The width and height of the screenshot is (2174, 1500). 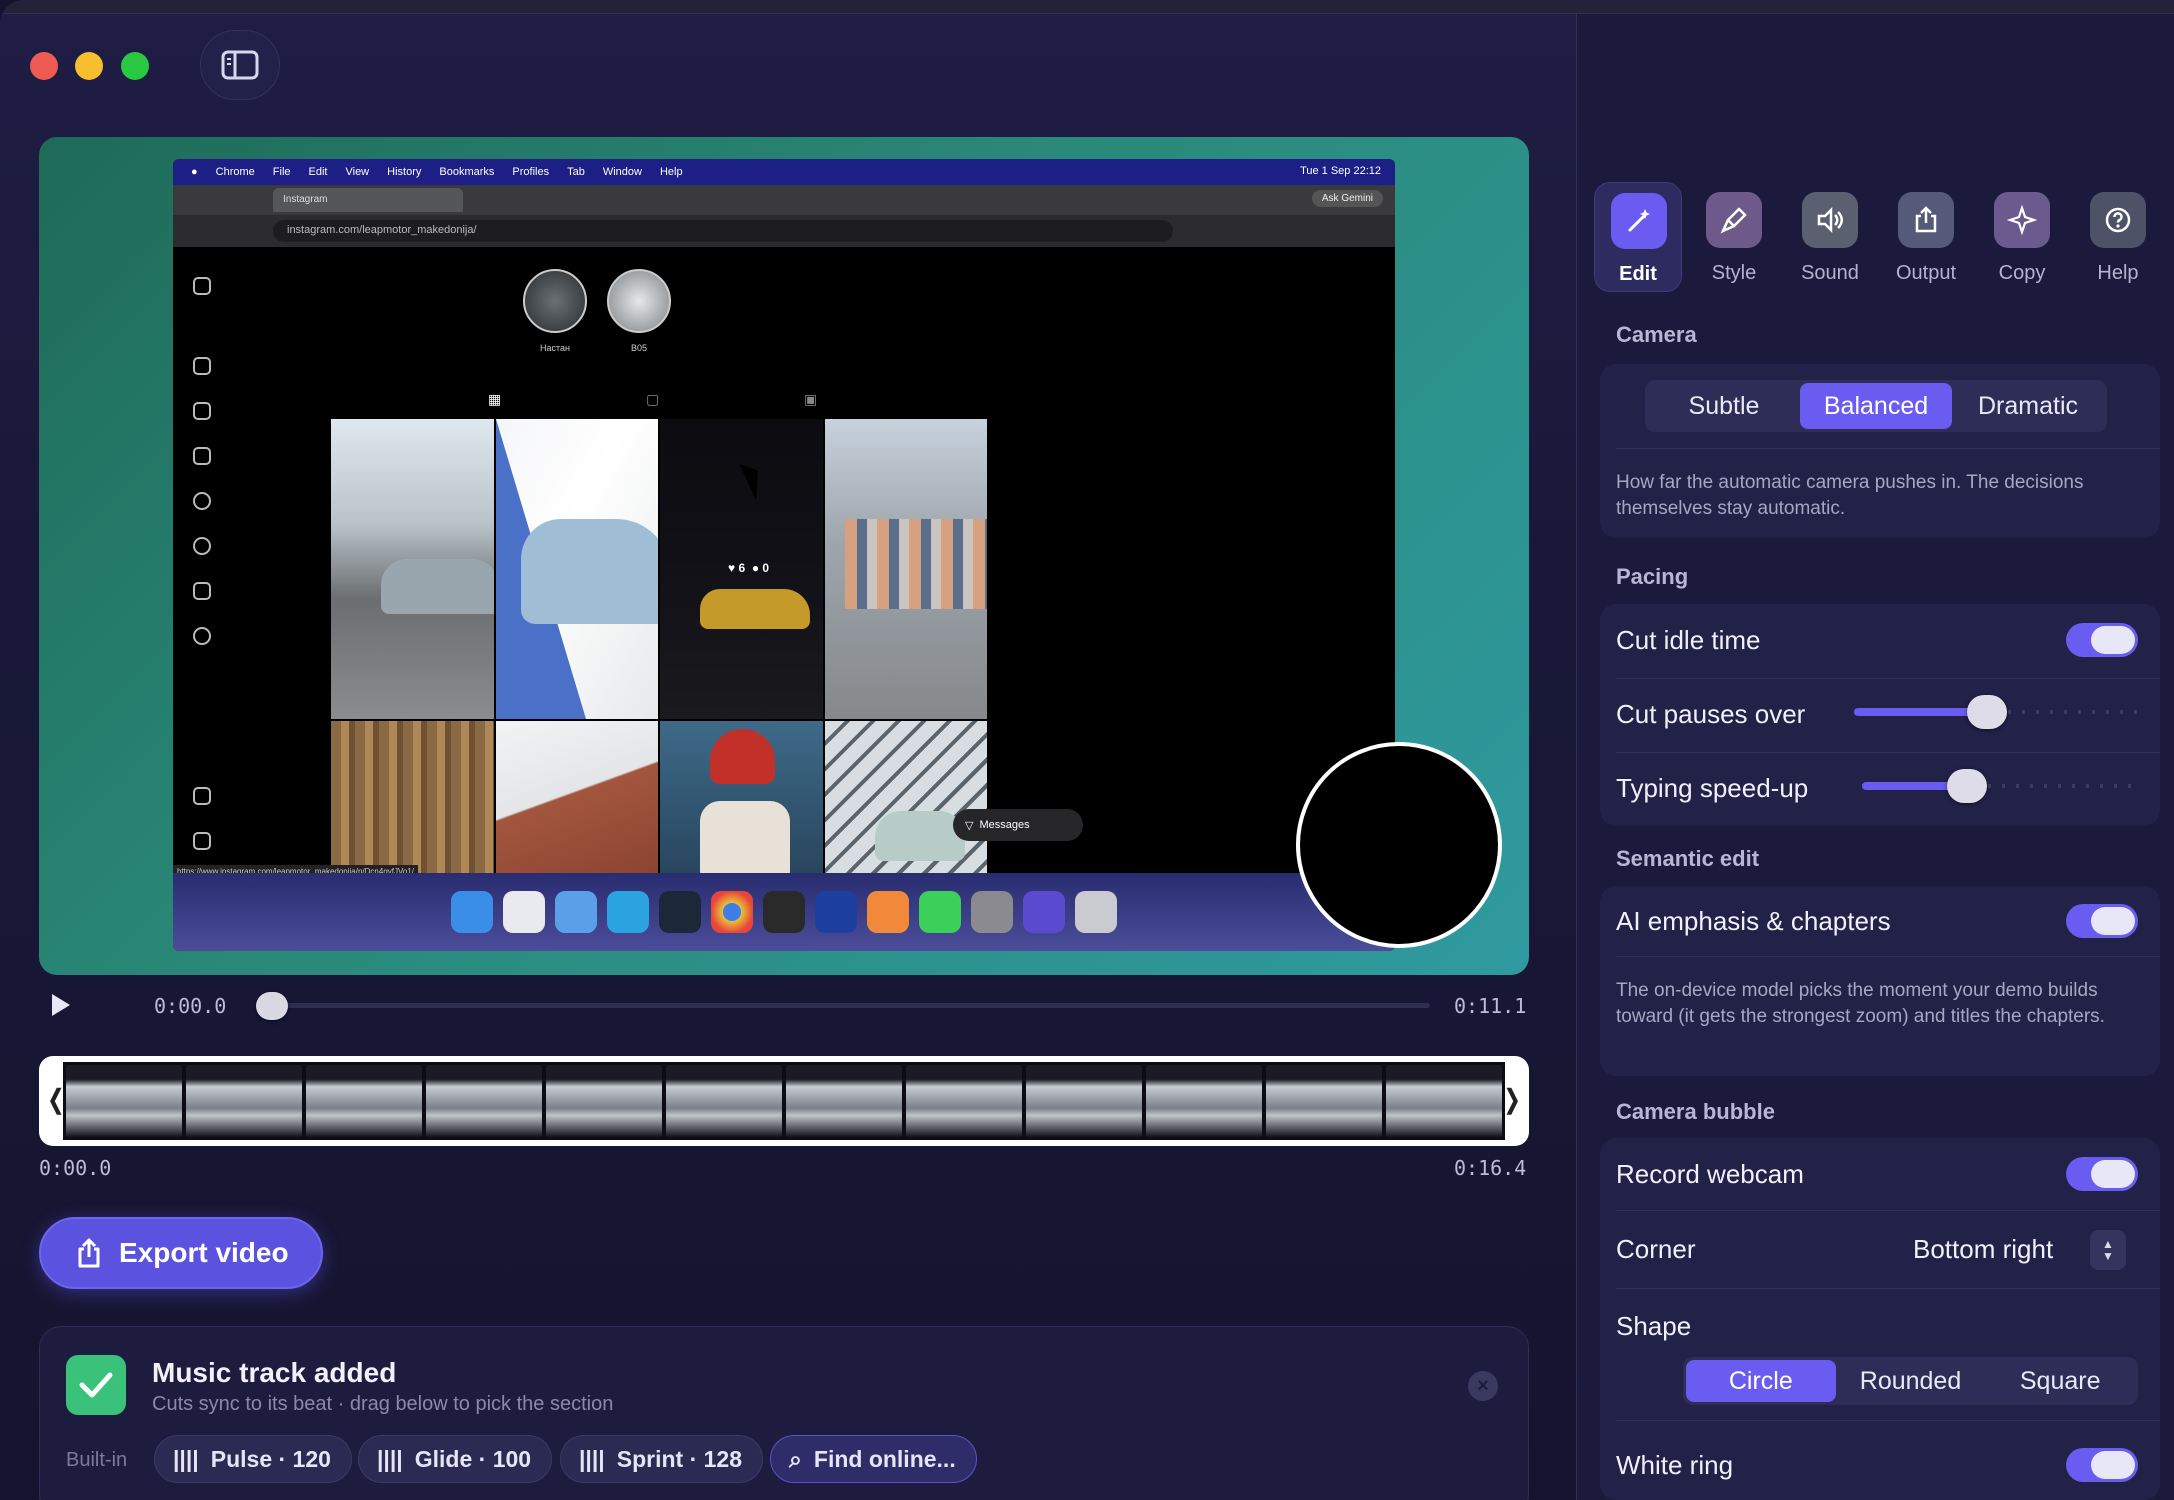 What do you see at coordinates (2028, 406) in the screenshot?
I see `camera-option-dramatic: Dramatic` at bounding box center [2028, 406].